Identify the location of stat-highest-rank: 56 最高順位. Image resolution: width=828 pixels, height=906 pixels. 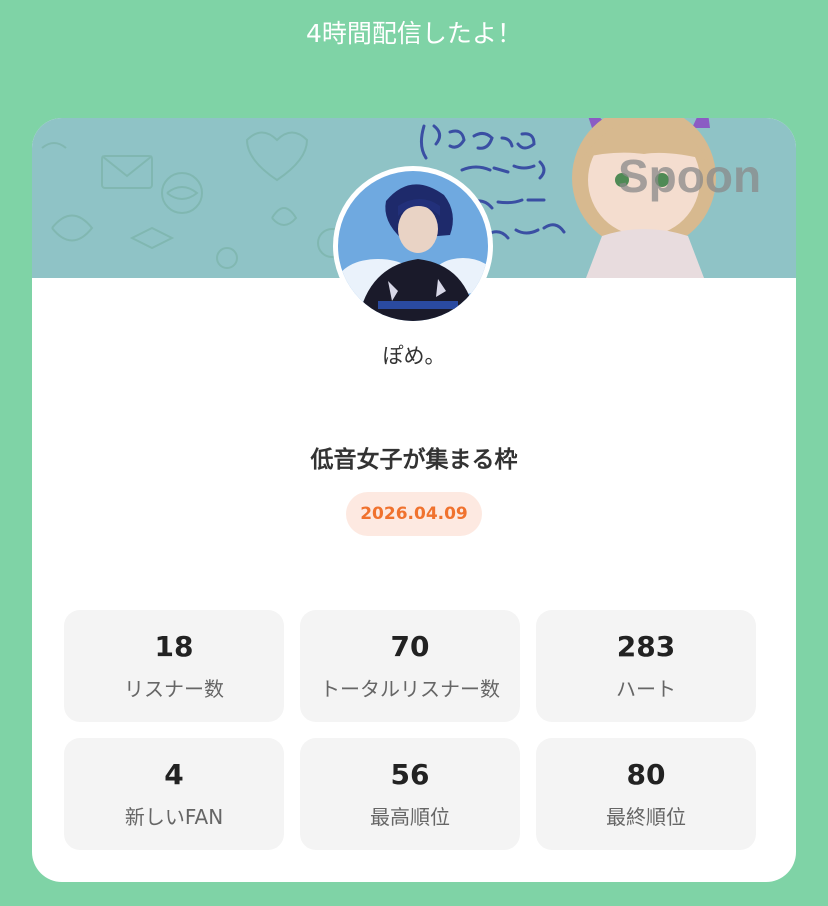
(410, 794).